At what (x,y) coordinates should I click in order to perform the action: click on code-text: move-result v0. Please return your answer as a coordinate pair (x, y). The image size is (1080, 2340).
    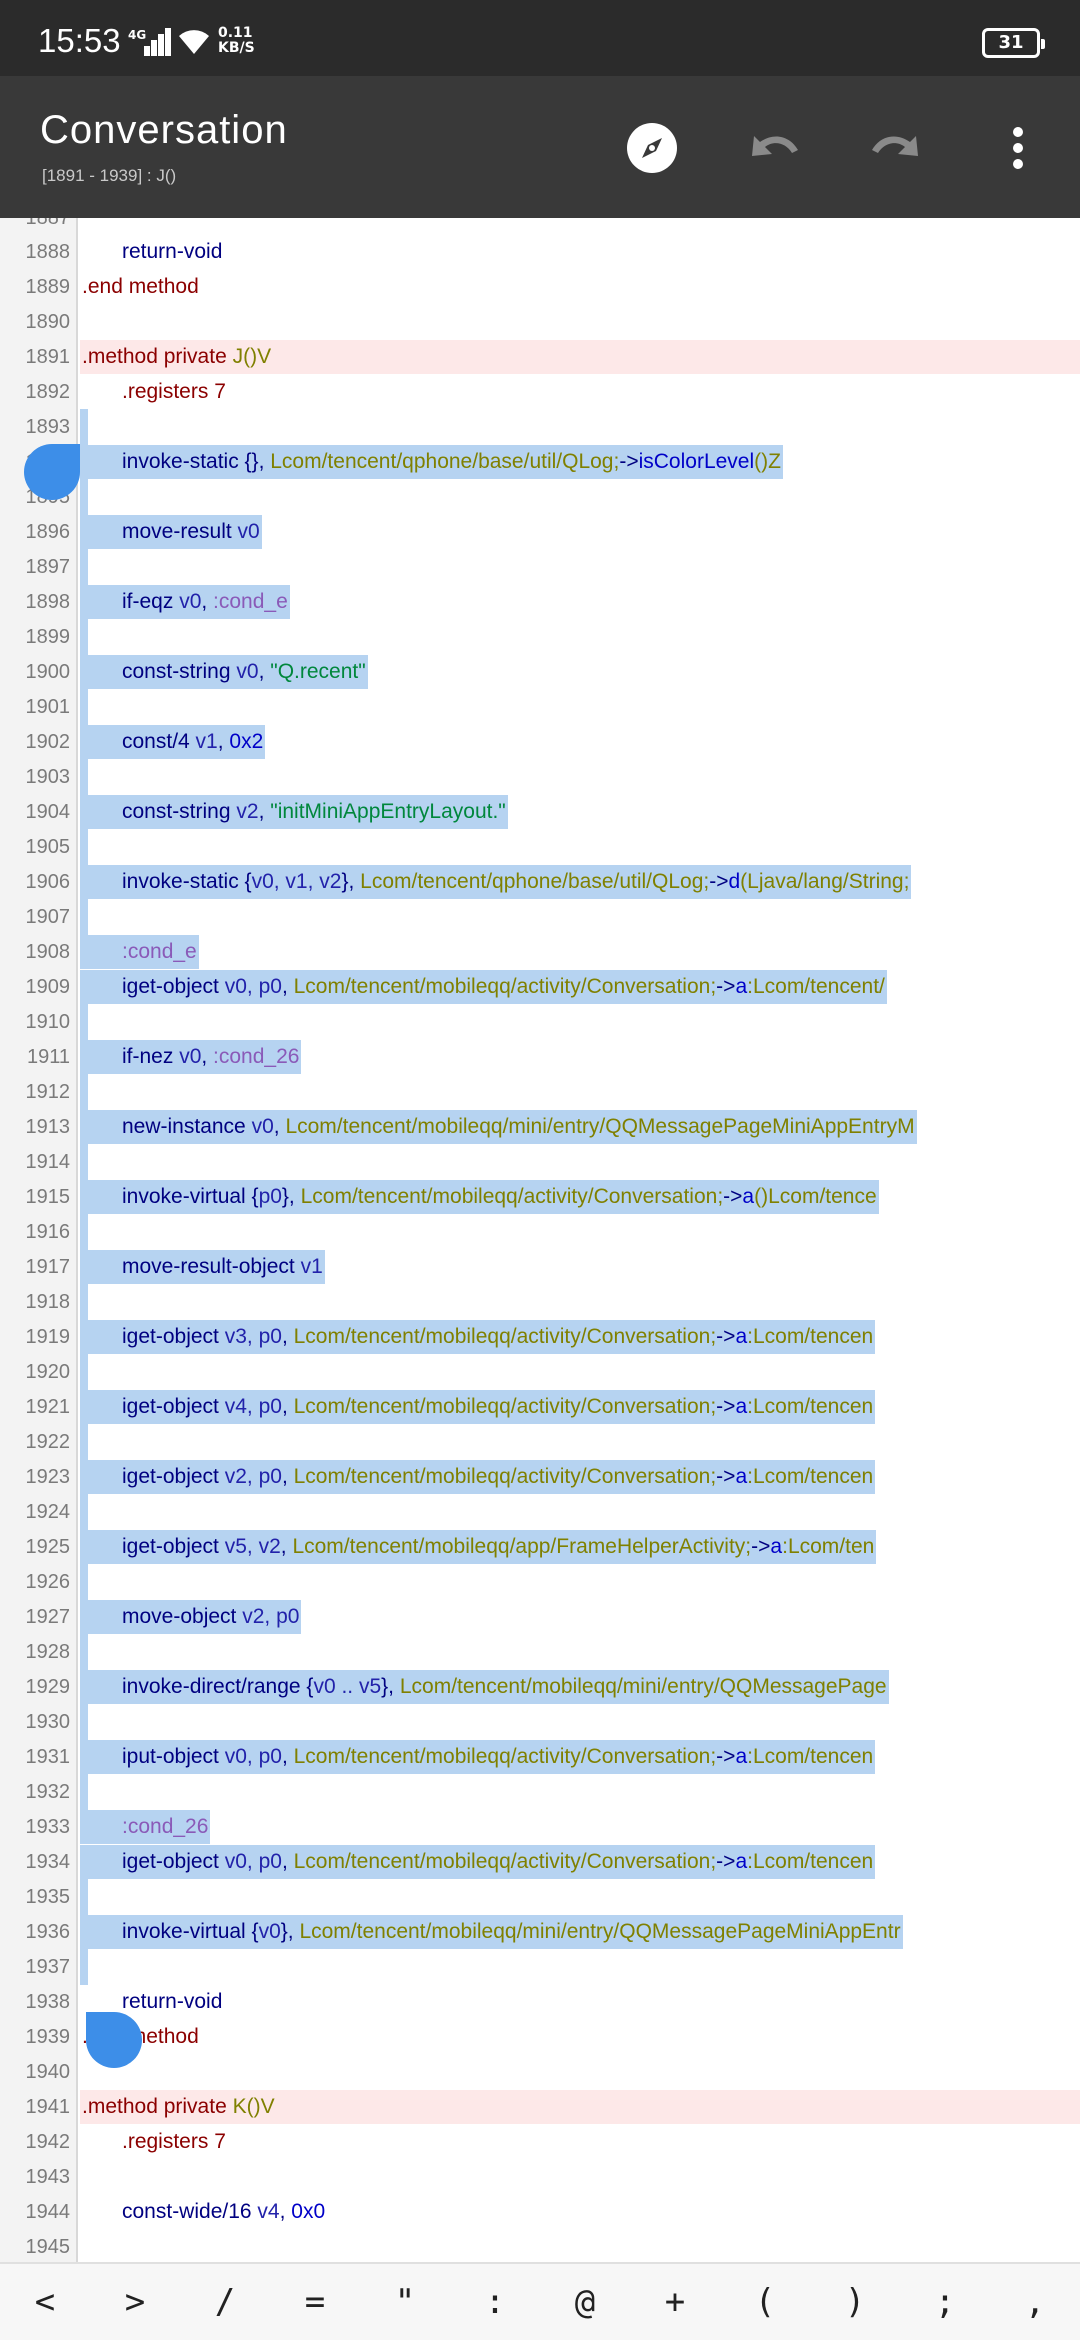
    Looking at the image, I should click on (171, 532).